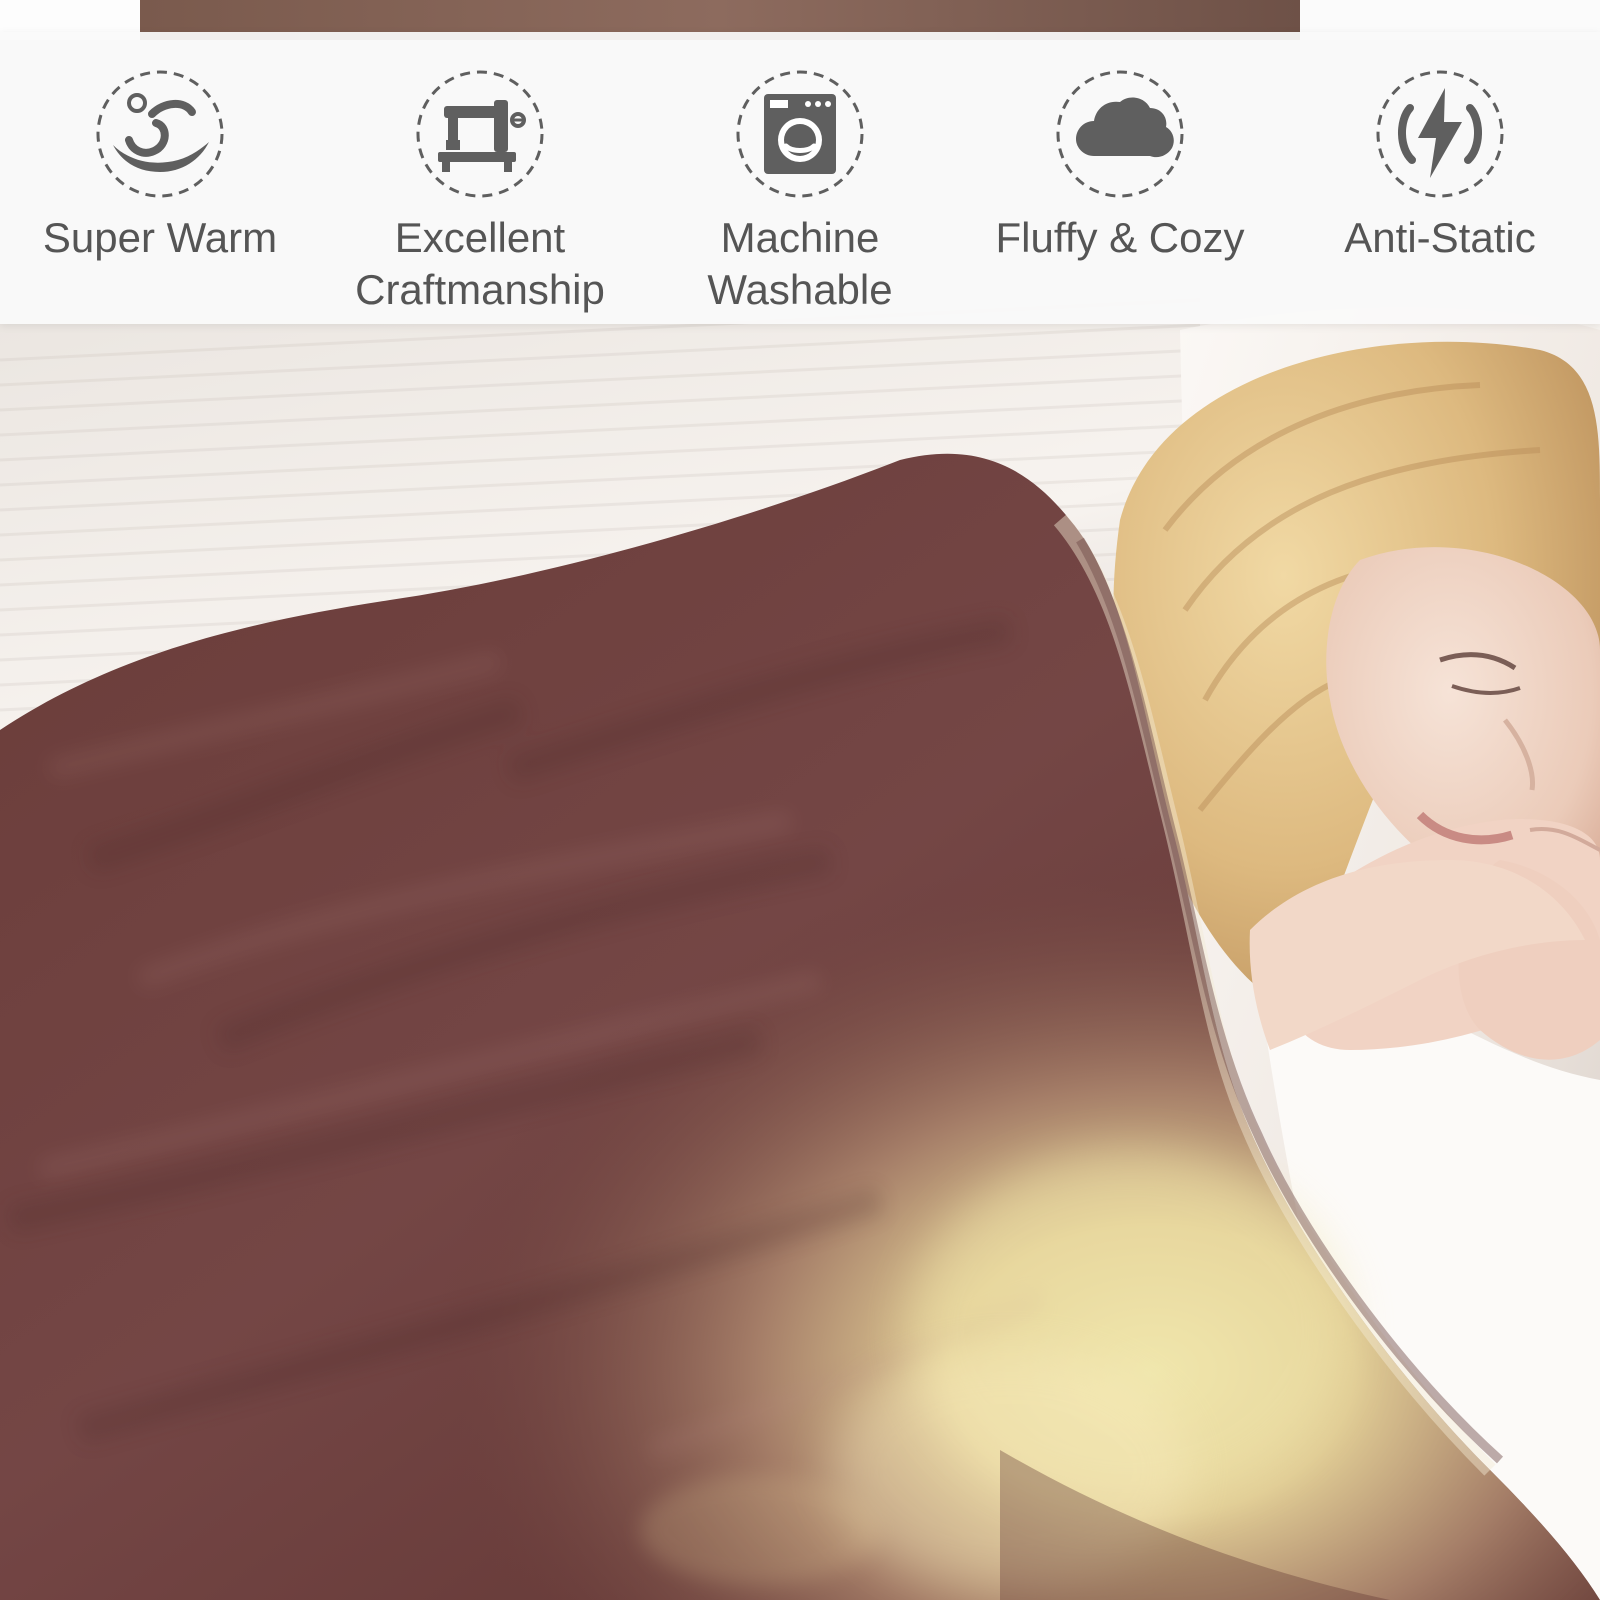 This screenshot has height=1600, width=1600. What do you see at coordinates (160, 134) in the screenshot?
I see `warm-water-icon` at bounding box center [160, 134].